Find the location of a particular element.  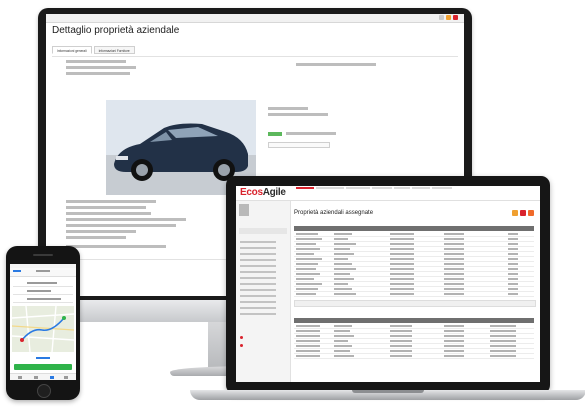

origin-field is located at coordinates (43, 283).